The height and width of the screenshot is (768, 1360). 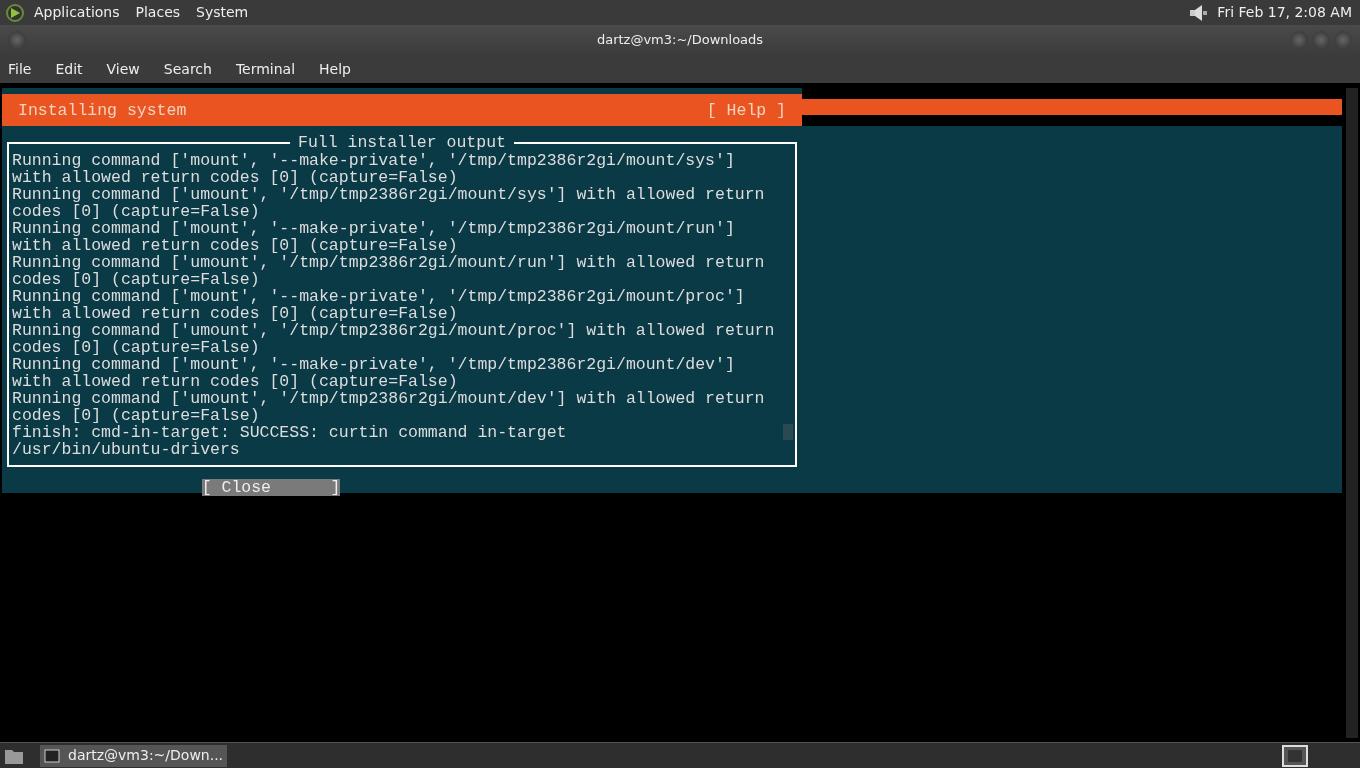 I want to click on output-line: Running command ['mount', '--make-private', '/tmp/tmp2386r2gi/mount/proc'], so click(x=378, y=296).